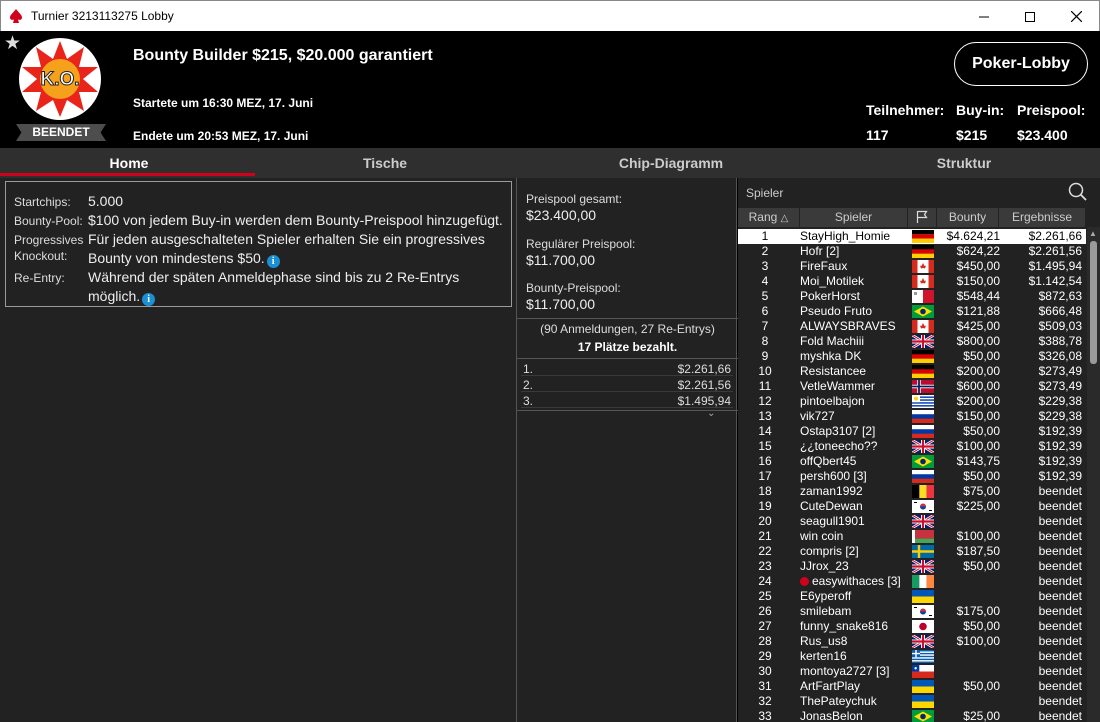  I want to click on player-row: 31 ArtFartPlay $50,00 beendet, so click(912, 686).